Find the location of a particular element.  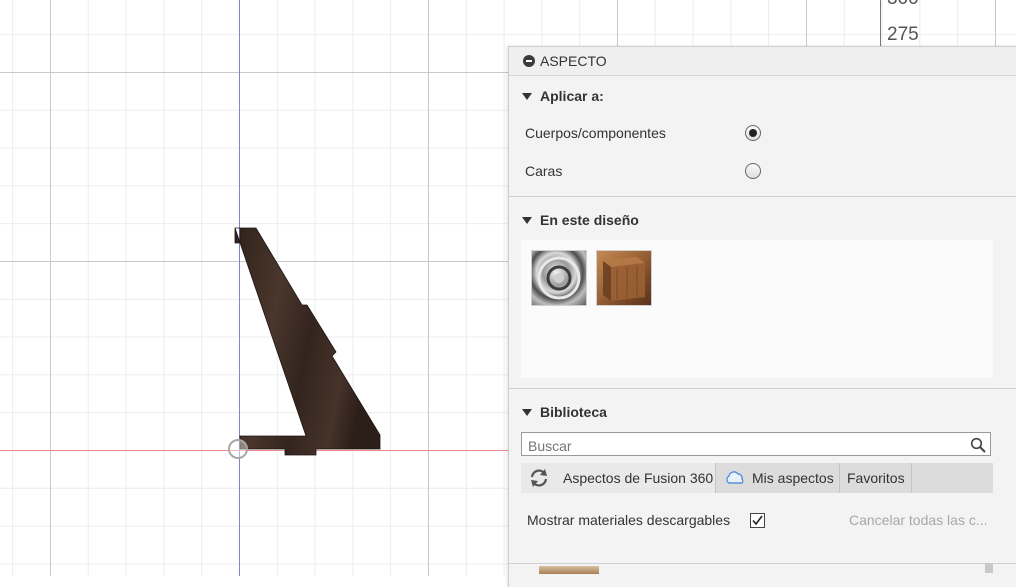

bodies-radio is located at coordinates (753, 133).